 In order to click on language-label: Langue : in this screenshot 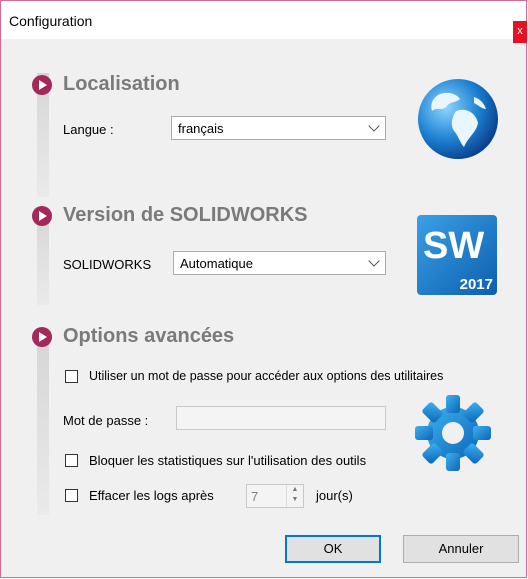, I will do `click(88, 129)`.